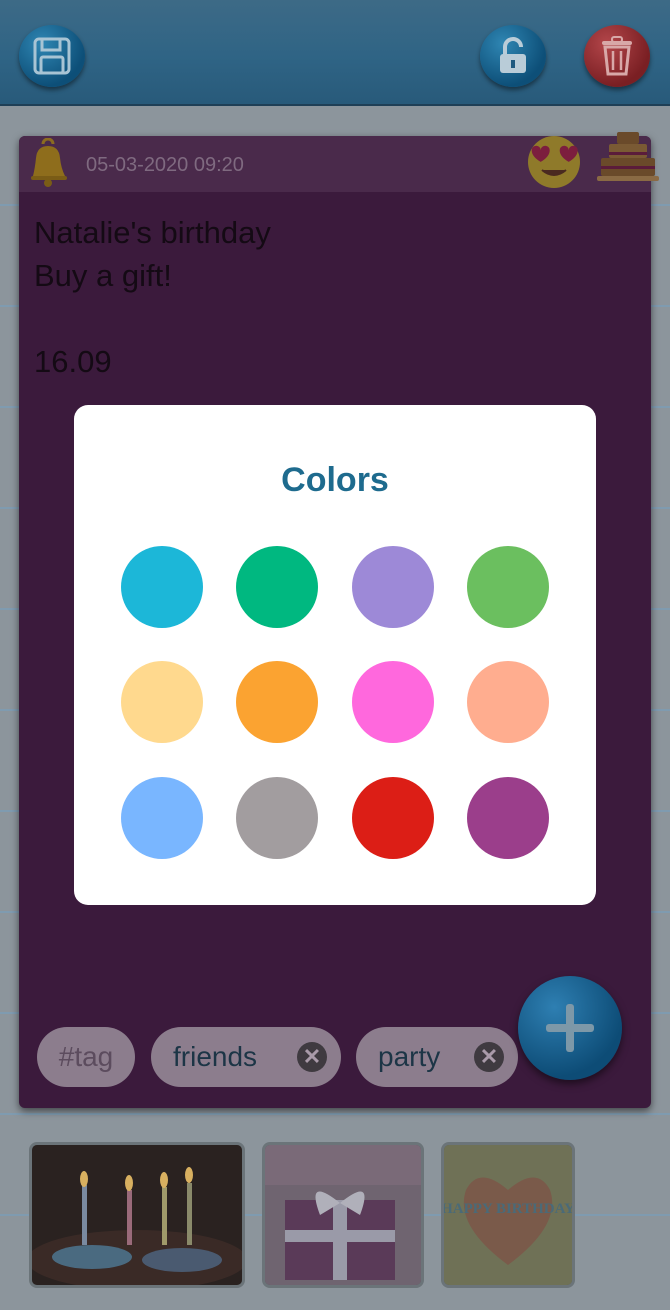  I want to click on birthday-cake-icon, so click(628, 157).